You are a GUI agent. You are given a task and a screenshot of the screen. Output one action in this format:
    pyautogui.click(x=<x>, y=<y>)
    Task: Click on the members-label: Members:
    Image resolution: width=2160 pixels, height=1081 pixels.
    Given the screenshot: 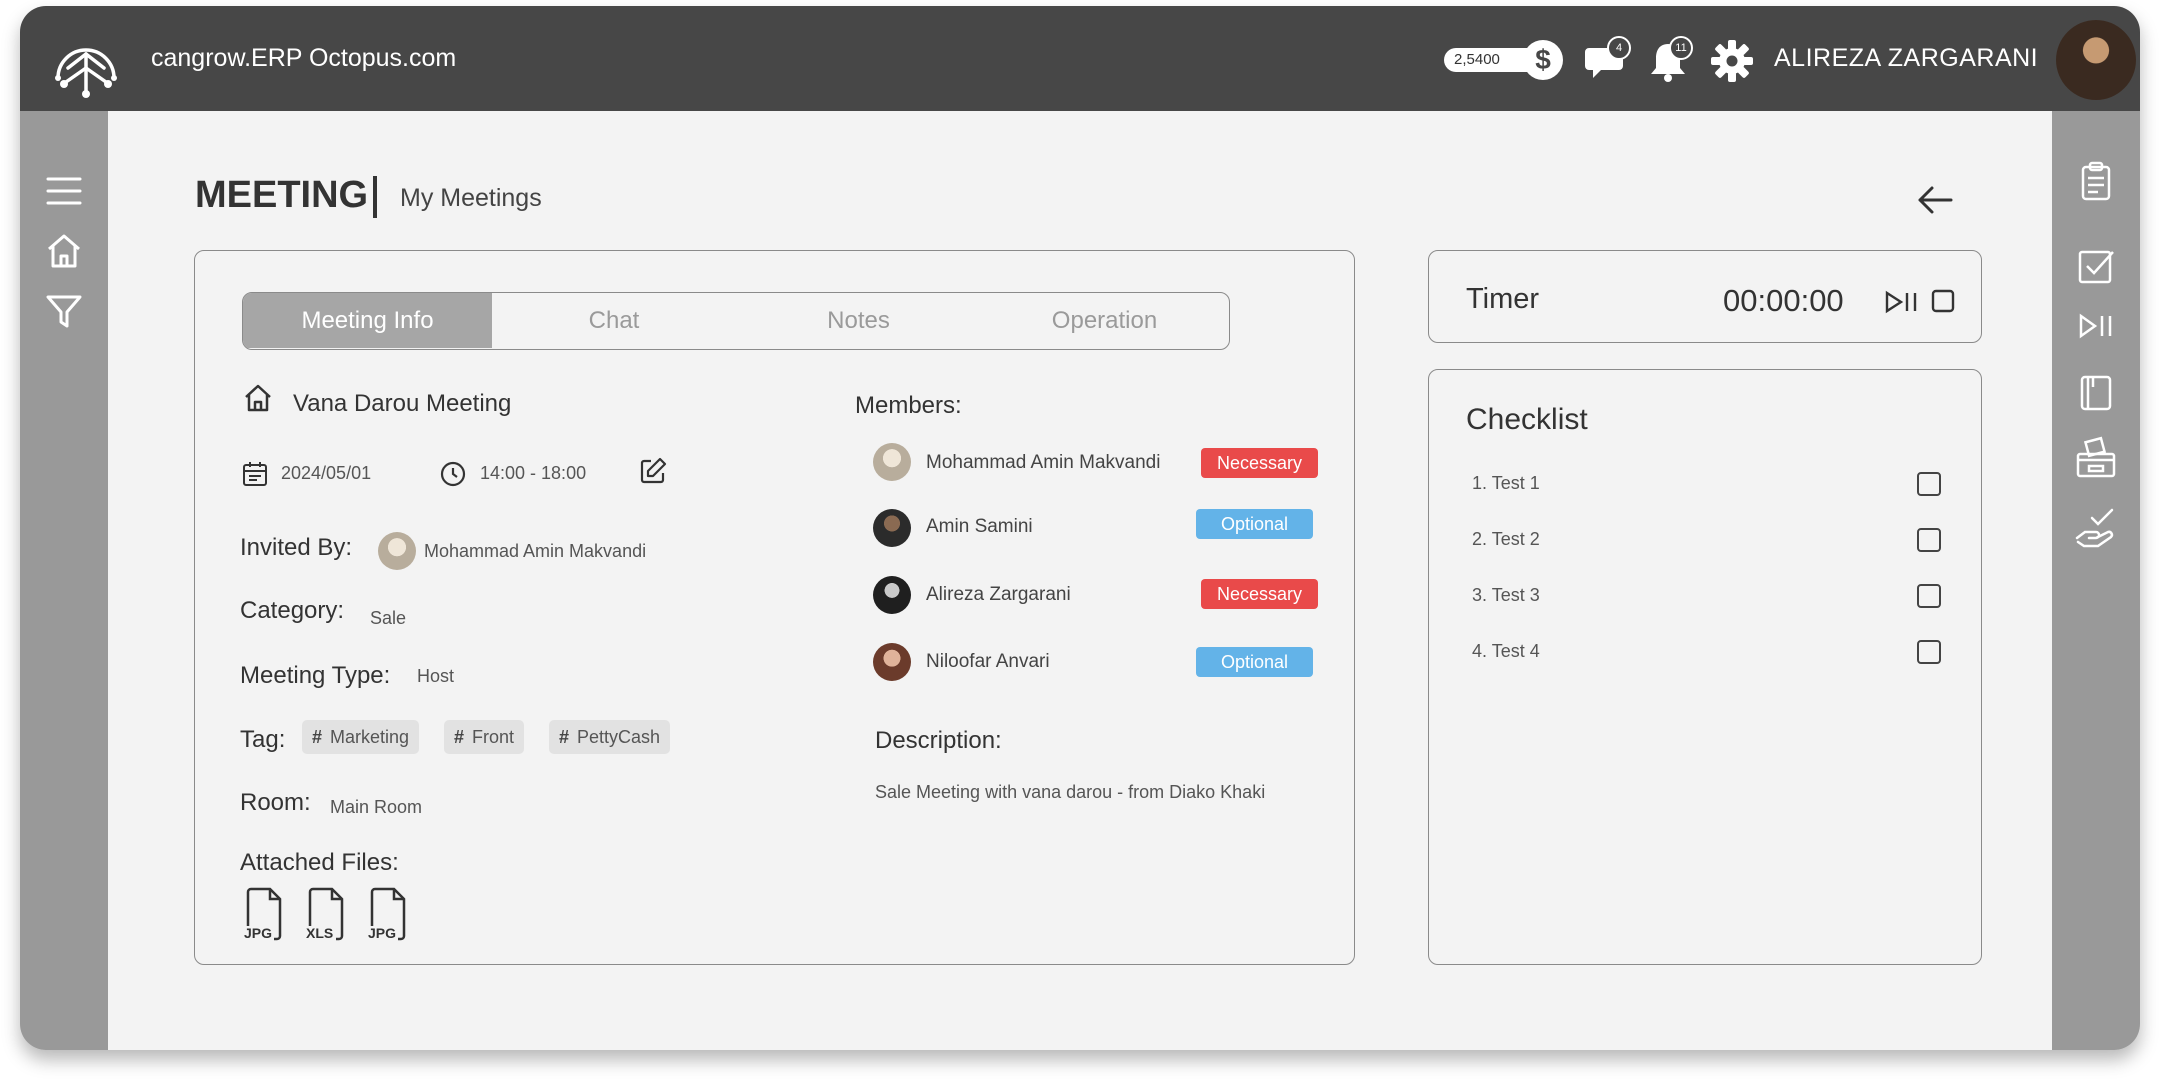 What is the action you would take?
    pyautogui.click(x=908, y=405)
    